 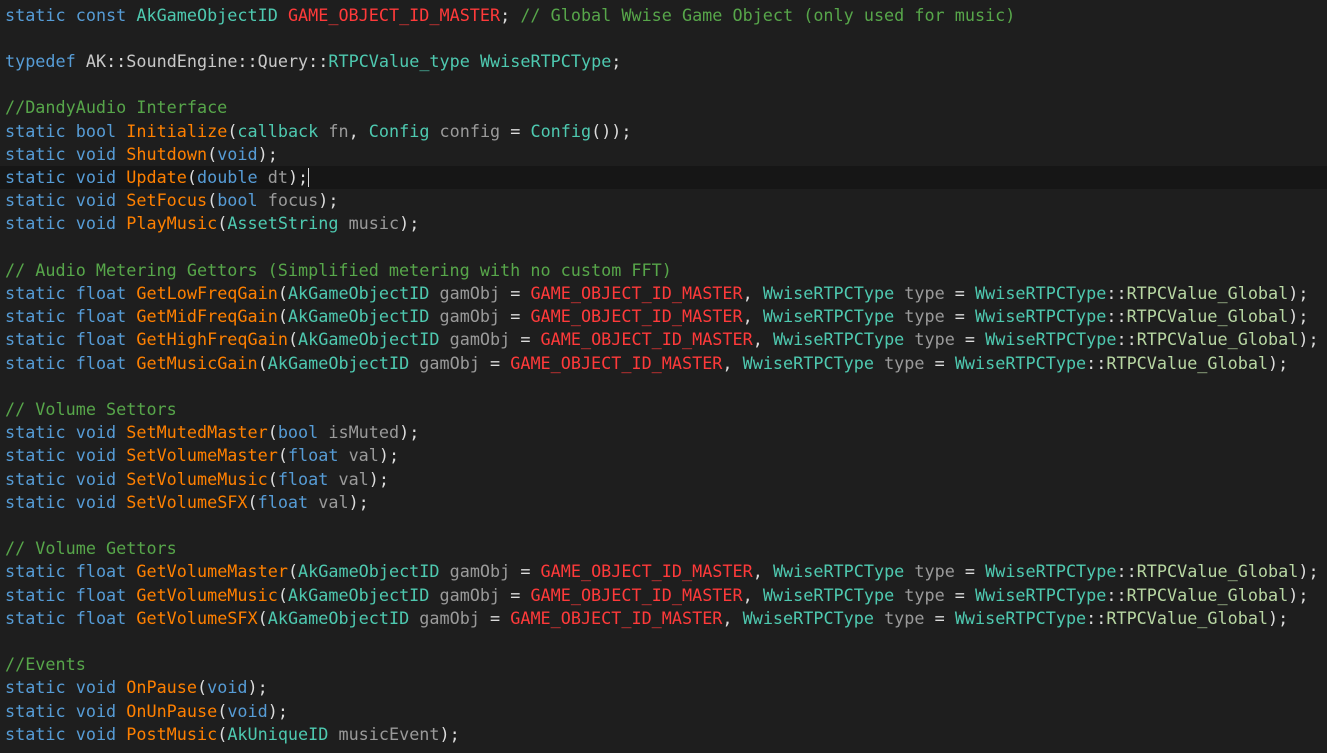 What do you see at coordinates (172, 223) in the screenshot?
I see `function-name-token: PlayMusic` at bounding box center [172, 223].